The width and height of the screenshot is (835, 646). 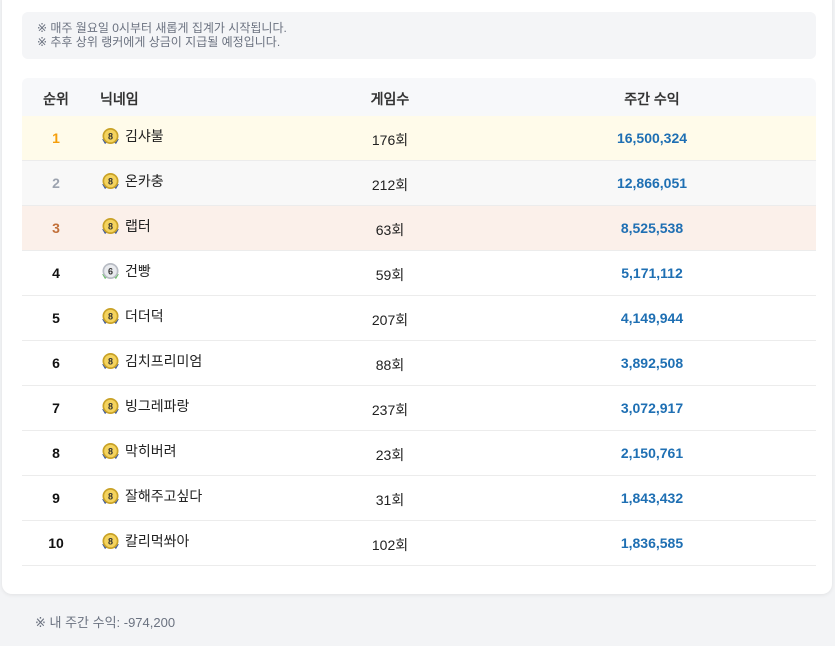 I want to click on income-cell: 4,149,944, so click(x=652, y=318).